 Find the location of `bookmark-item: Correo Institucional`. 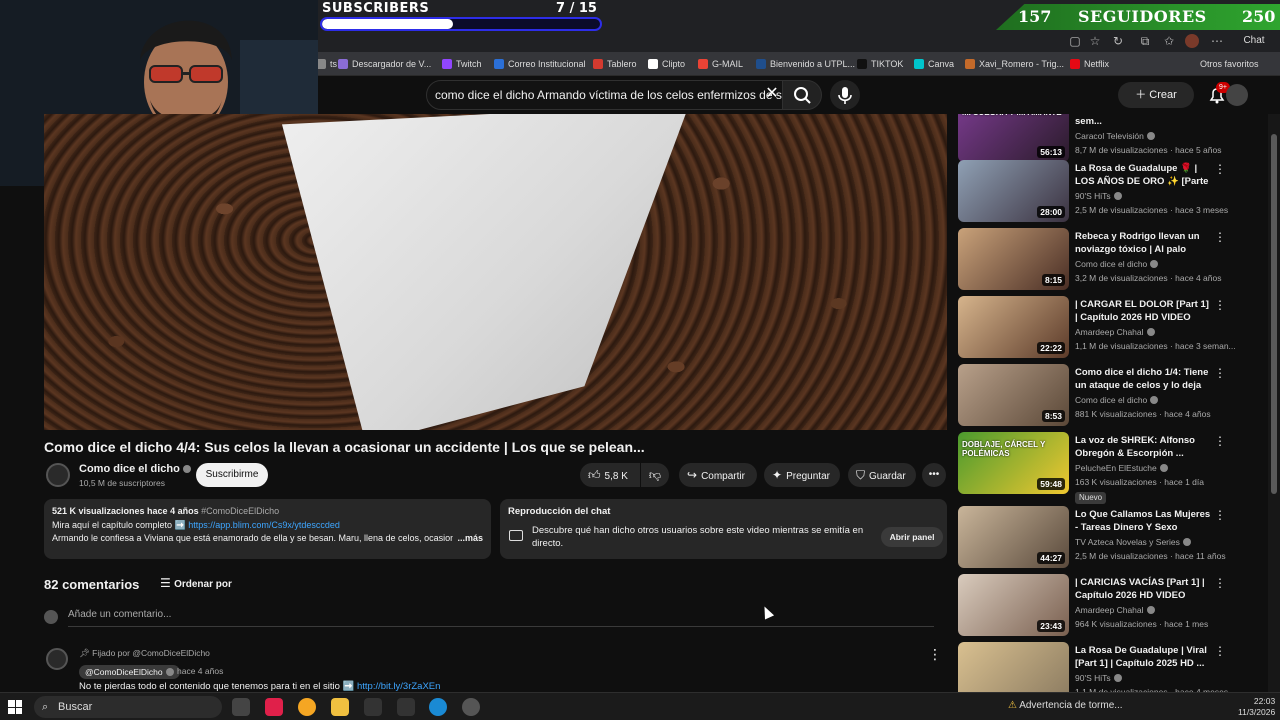

bookmark-item: Correo Institucional is located at coordinates (540, 64).